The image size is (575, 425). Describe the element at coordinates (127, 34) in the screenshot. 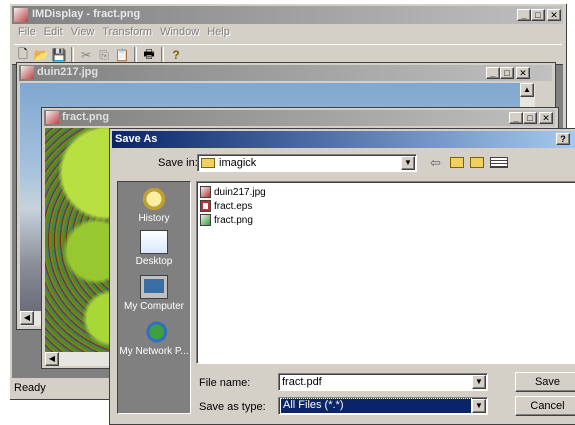

I see `menu-transform: Transform` at that location.